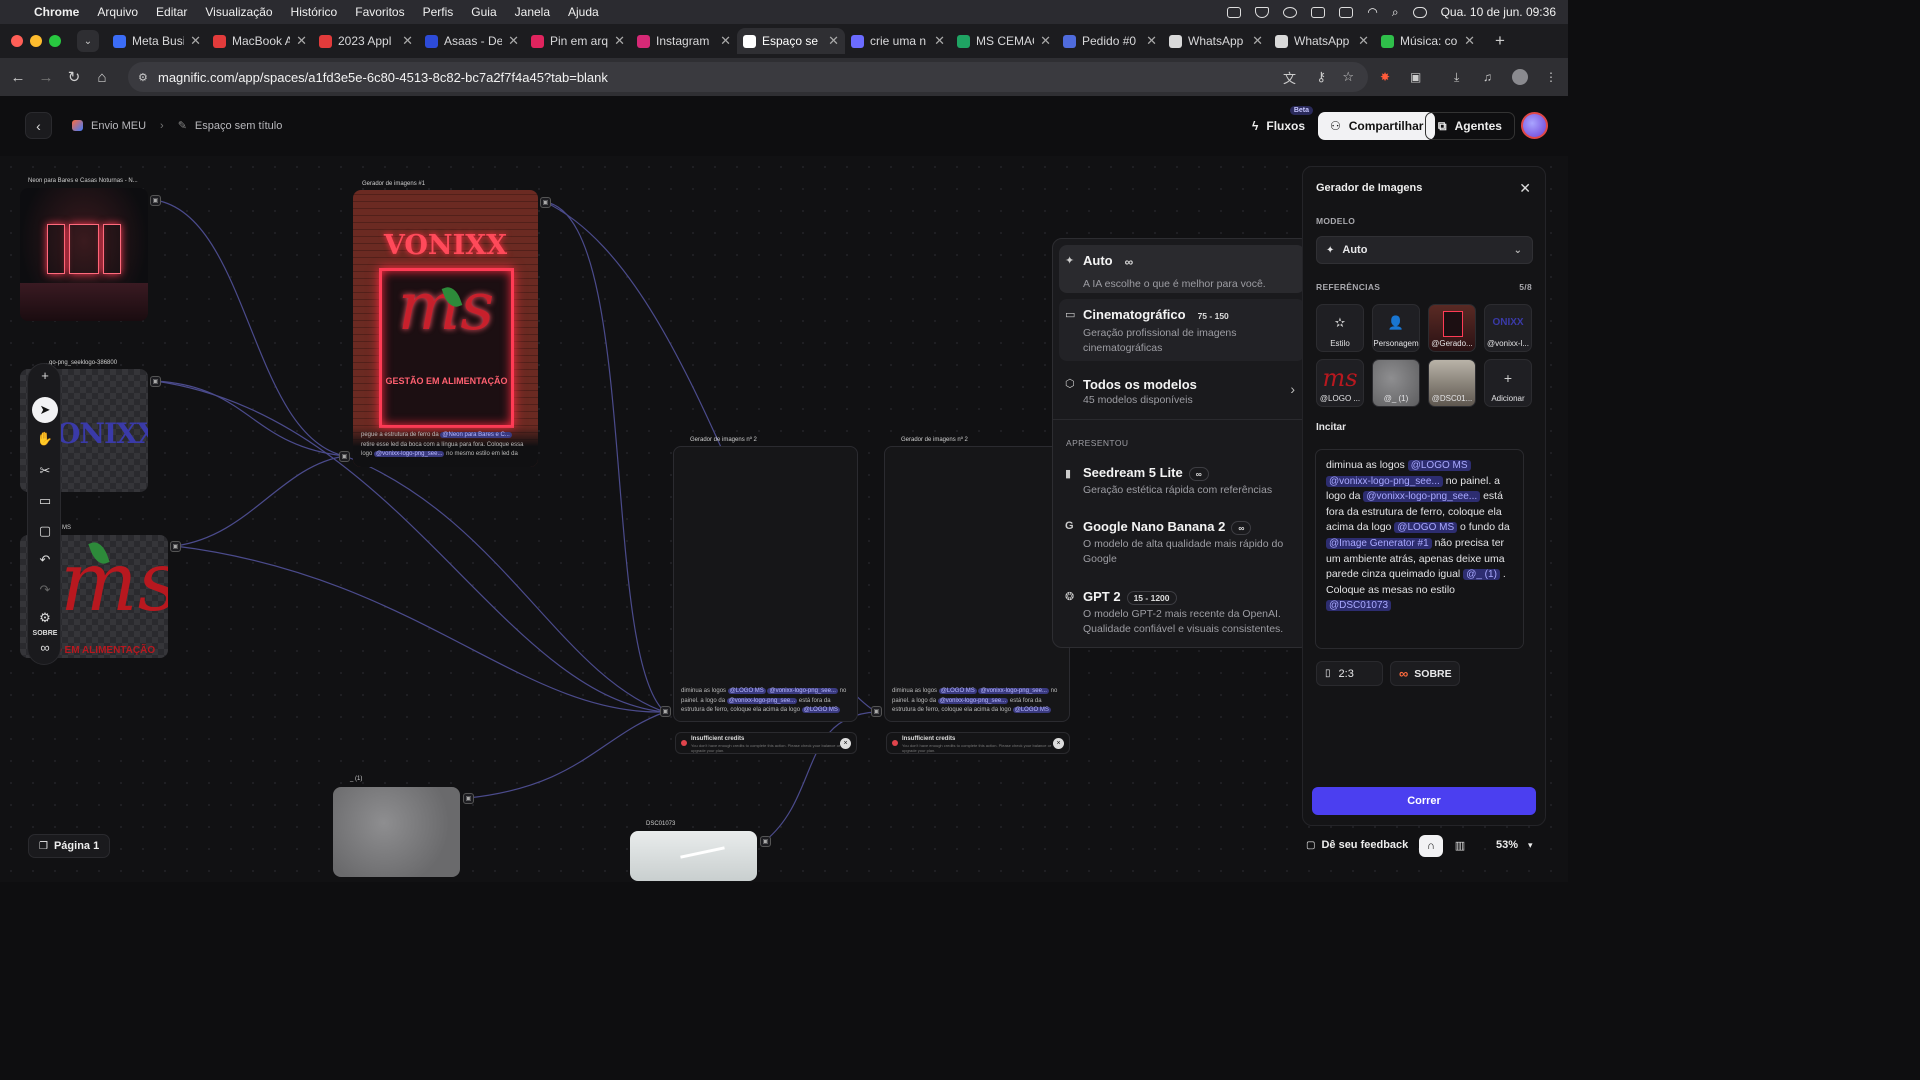  What do you see at coordinates (1456, 77) in the screenshot?
I see `download-icon: ⤓` at bounding box center [1456, 77].